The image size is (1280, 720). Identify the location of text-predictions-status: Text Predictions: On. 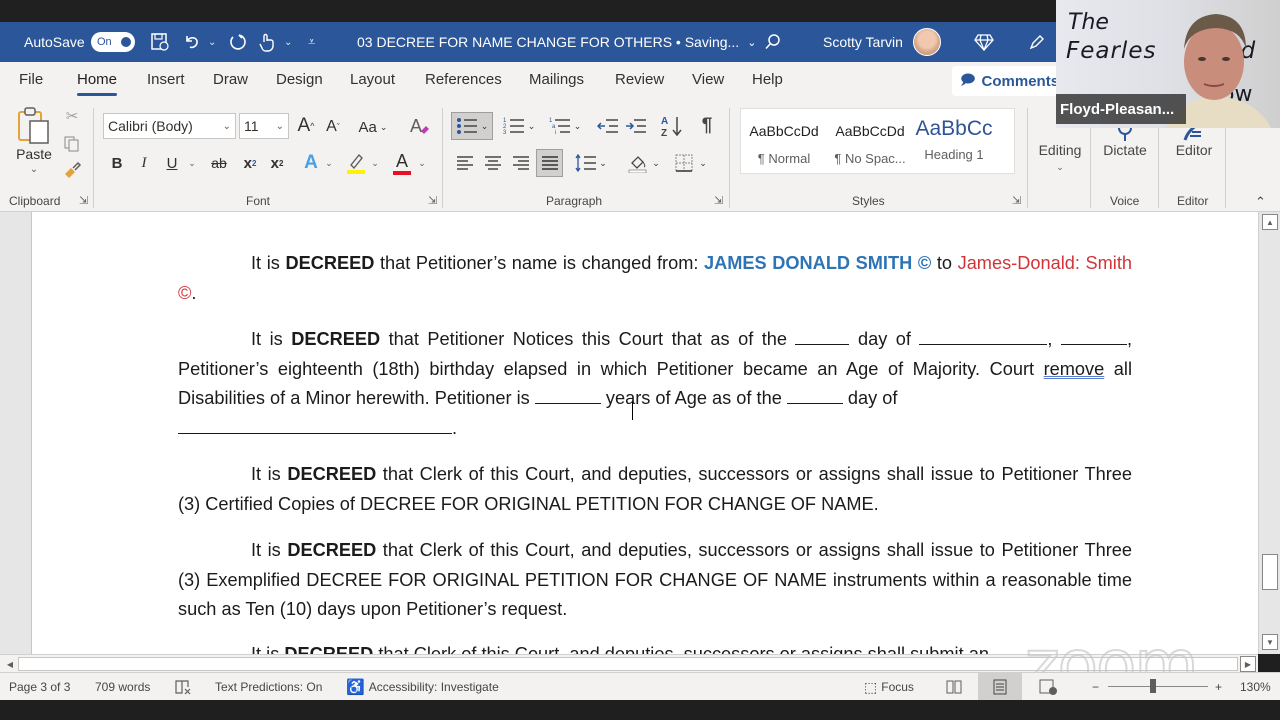
(268, 687).